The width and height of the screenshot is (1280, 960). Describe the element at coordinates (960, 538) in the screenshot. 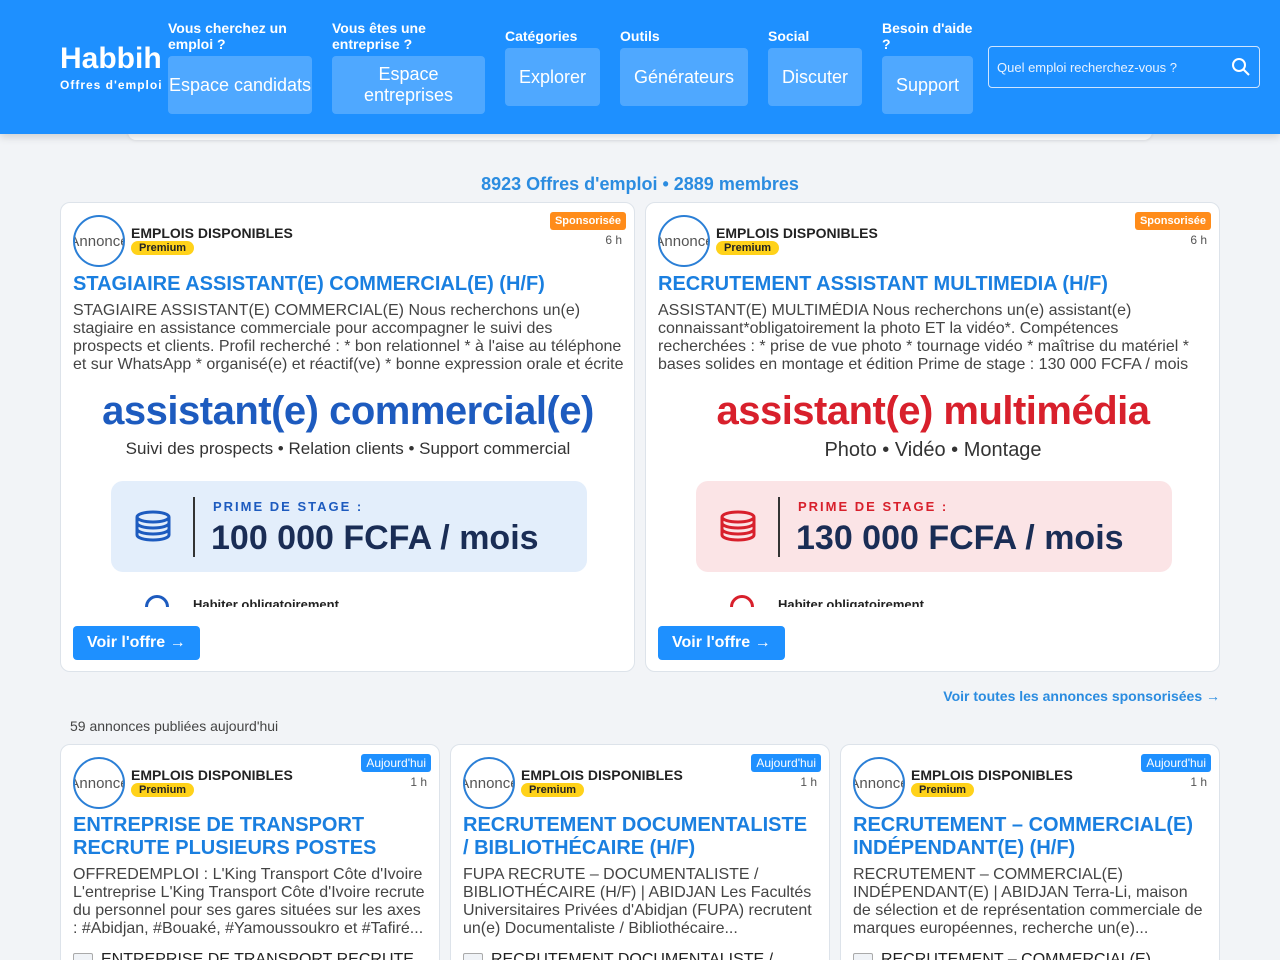

I see `ad-amount: 130 000 FCFA / mois` at that location.